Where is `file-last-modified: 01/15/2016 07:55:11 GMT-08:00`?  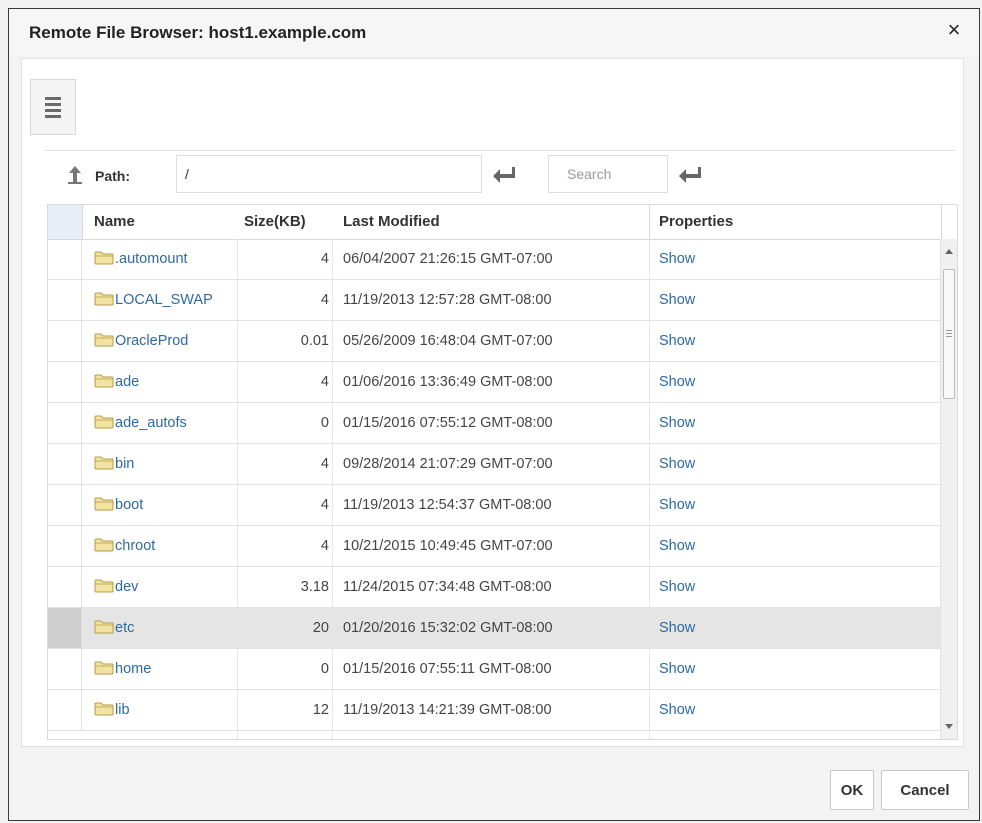
file-last-modified: 01/15/2016 07:55:11 GMT-08:00 is located at coordinates (447, 669).